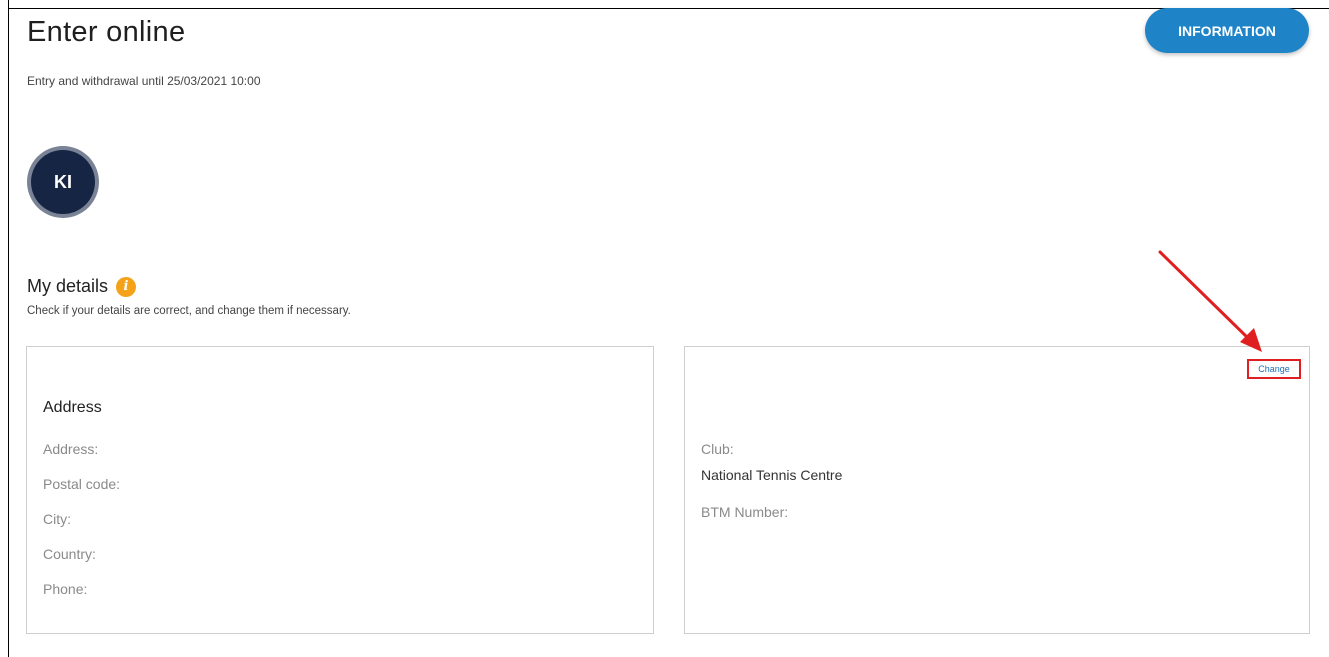 The width and height of the screenshot is (1329, 657). I want to click on frame-border-left, so click(8, 328).